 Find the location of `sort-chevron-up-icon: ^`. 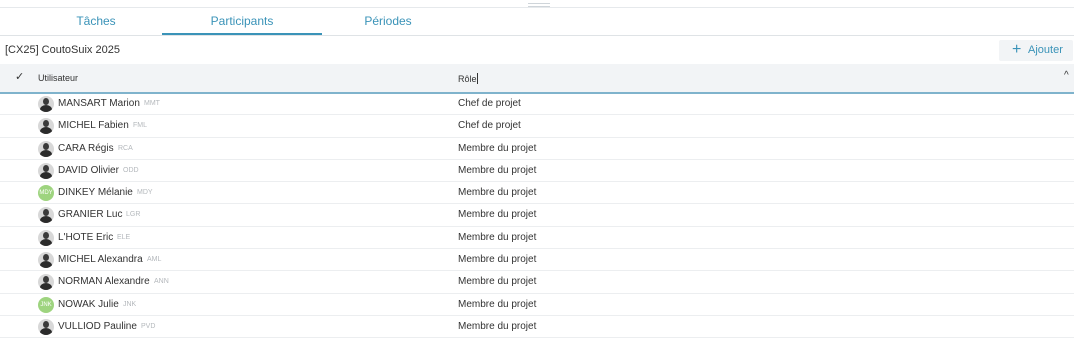

sort-chevron-up-icon: ^ is located at coordinates (1066, 75).